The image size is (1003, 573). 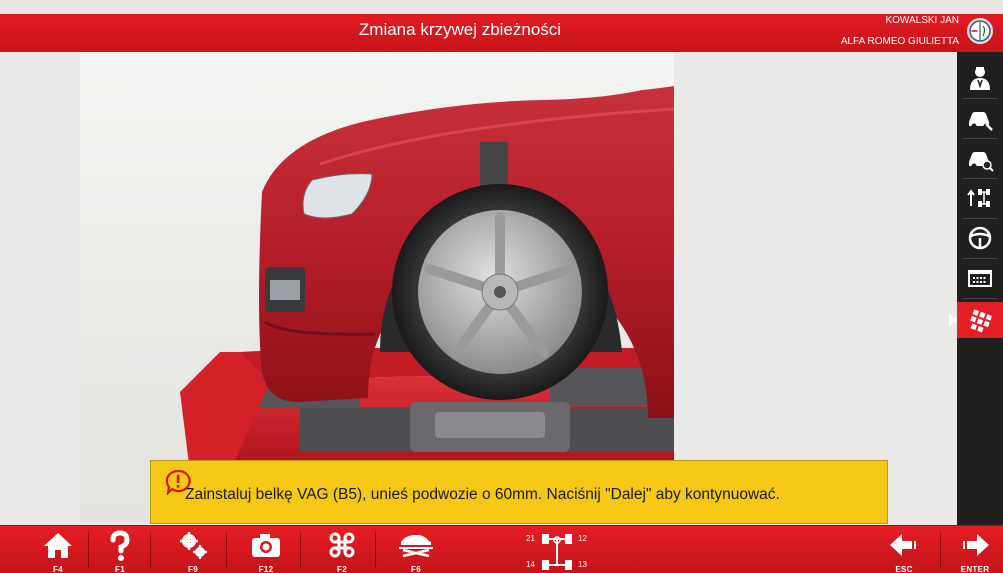 I want to click on vehicle-name: ALFA ROMEO GIULIETTA, so click(x=899, y=41).